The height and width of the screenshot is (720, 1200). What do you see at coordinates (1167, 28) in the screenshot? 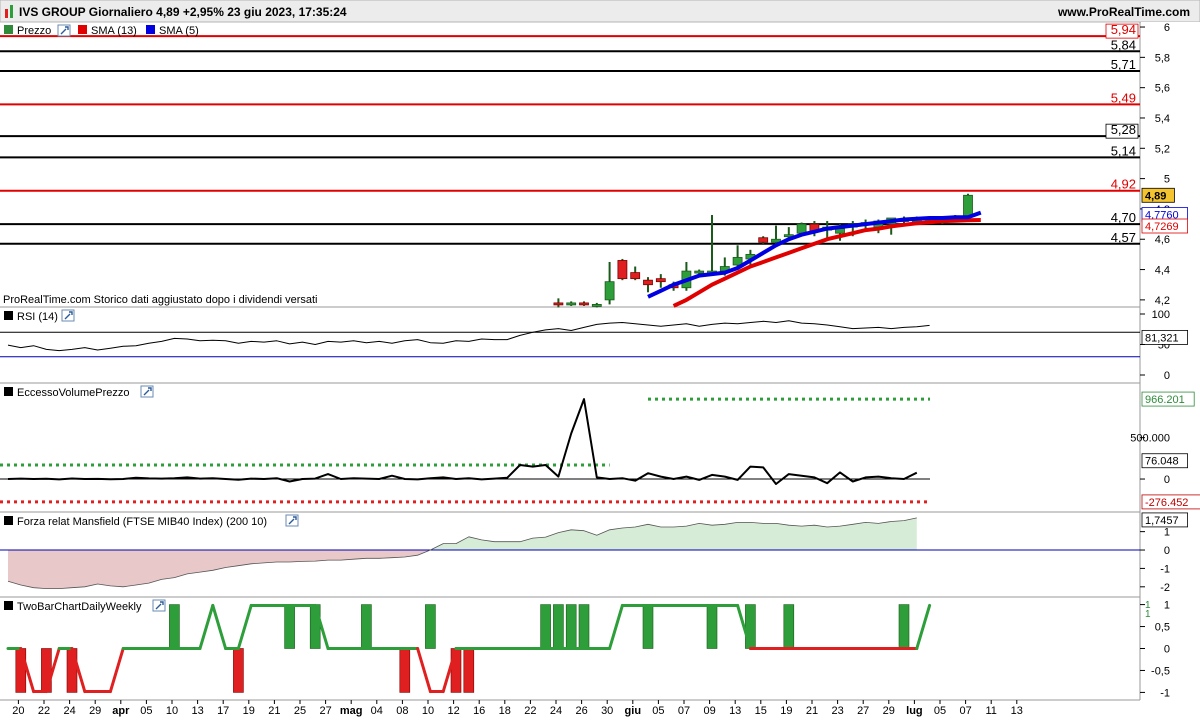
I see `y-tick-label: 6` at bounding box center [1167, 28].